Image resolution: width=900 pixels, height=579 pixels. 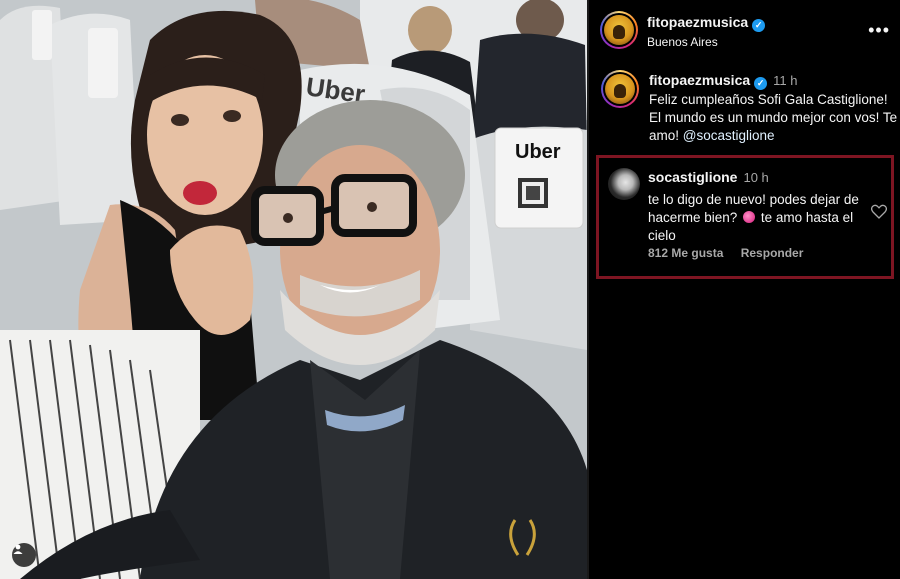 I want to click on user-tag-button, so click(x=24, y=555).